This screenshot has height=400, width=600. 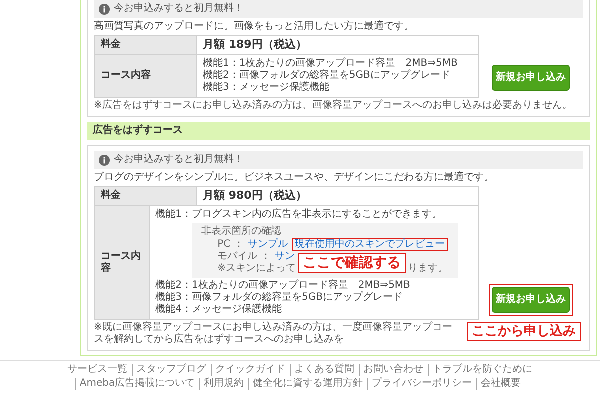 What do you see at coordinates (255, 45) in the screenshot?
I see `price-cell-text: 月額 189円（税込）` at bounding box center [255, 45].